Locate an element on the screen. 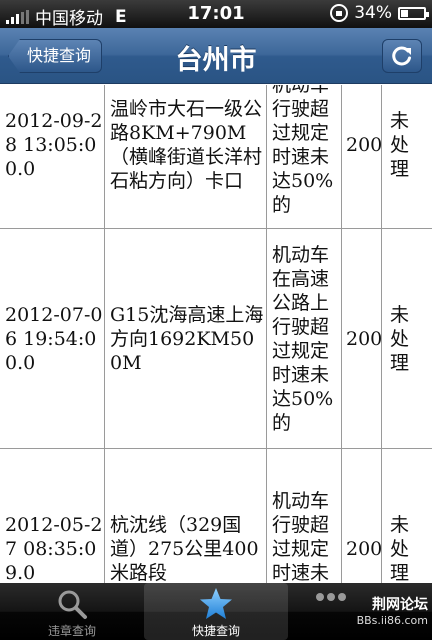 This screenshot has height=640, width=432. violation-location-cell: G15沈海高速上海方向1692KM500M is located at coordinates (186, 338).